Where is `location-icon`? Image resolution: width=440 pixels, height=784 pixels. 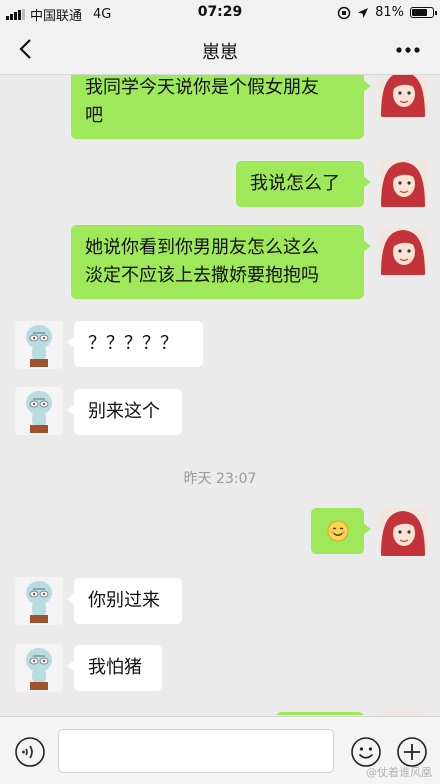 location-icon is located at coordinates (363, 12).